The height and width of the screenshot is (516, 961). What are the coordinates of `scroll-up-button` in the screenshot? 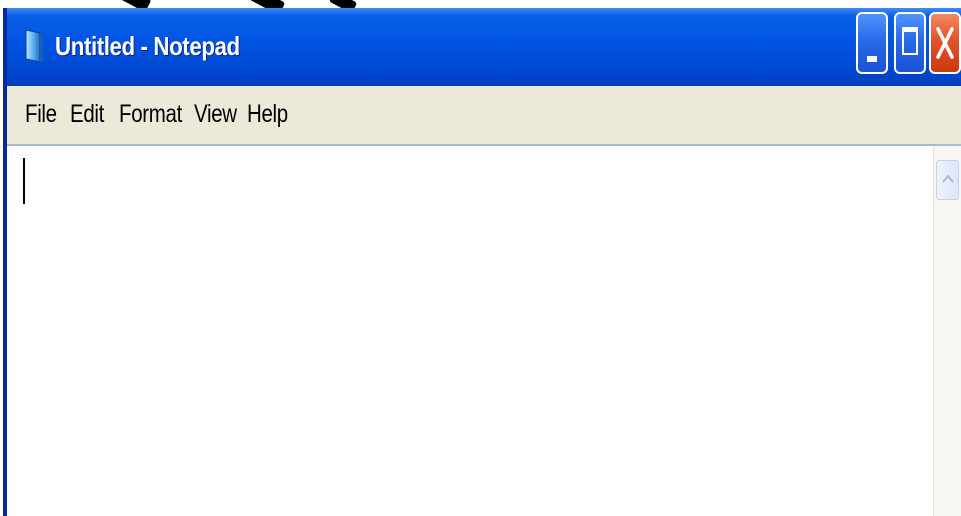 It's located at (947, 180).